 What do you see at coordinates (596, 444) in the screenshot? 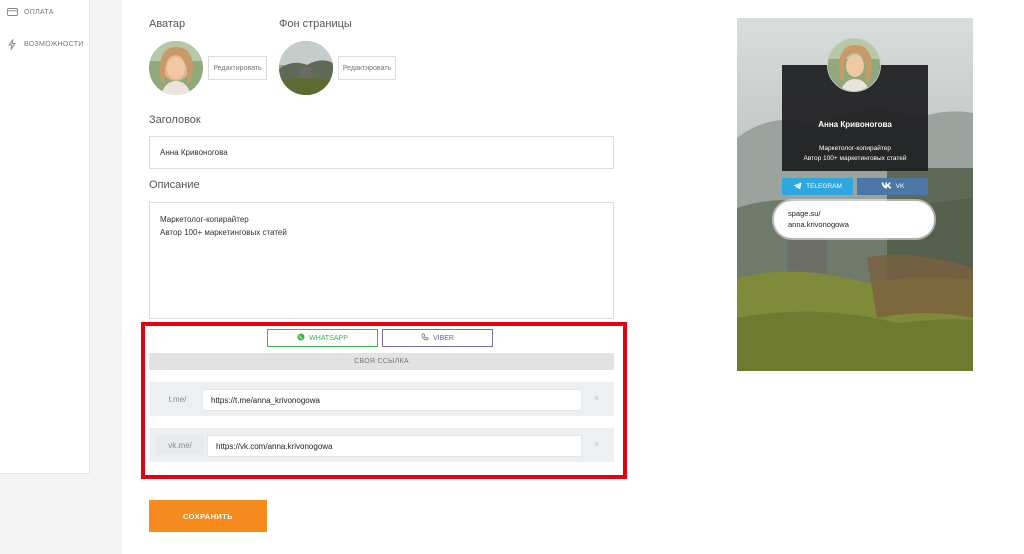
I see `remove-vk-link-button: ×` at bounding box center [596, 444].